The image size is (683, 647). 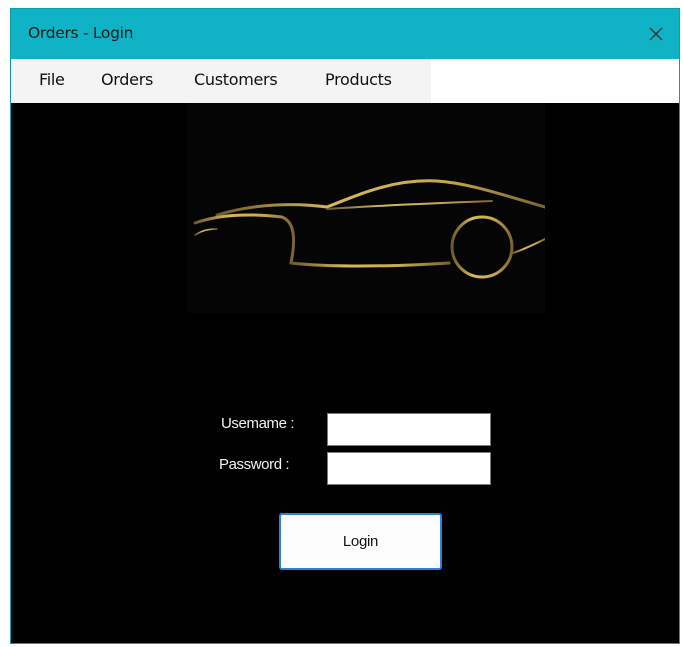 What do you see at coordinates (370, 229) in the screenshot?
I see `sports-car-logo-icon` at bounding box center [370, 229].